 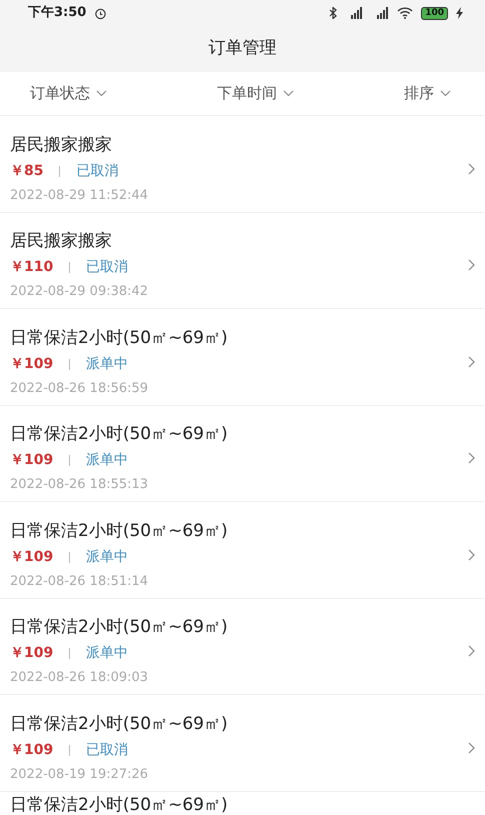 I want to click on page-title: 订单管理, so click(x=242, y=48).